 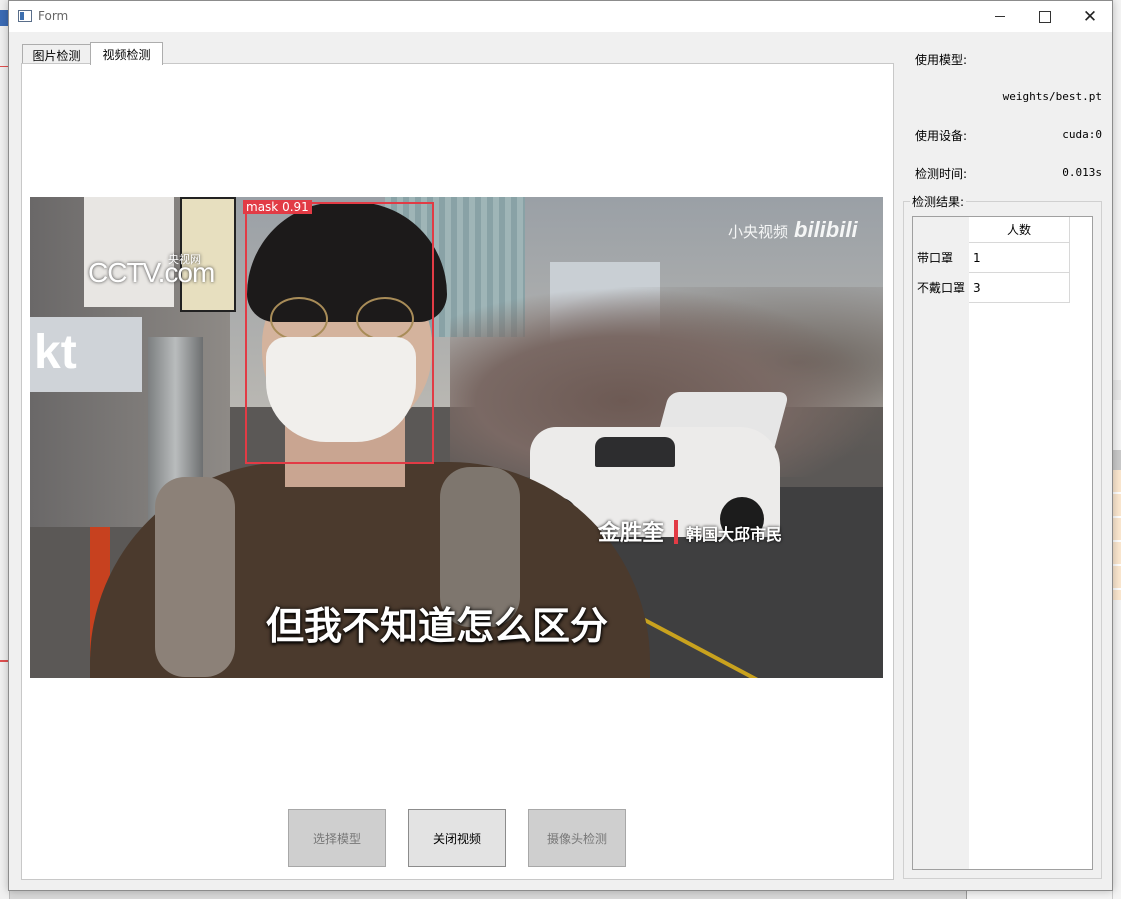 I want to click on model-label: 使用模型:, so click(x=941, y=60).